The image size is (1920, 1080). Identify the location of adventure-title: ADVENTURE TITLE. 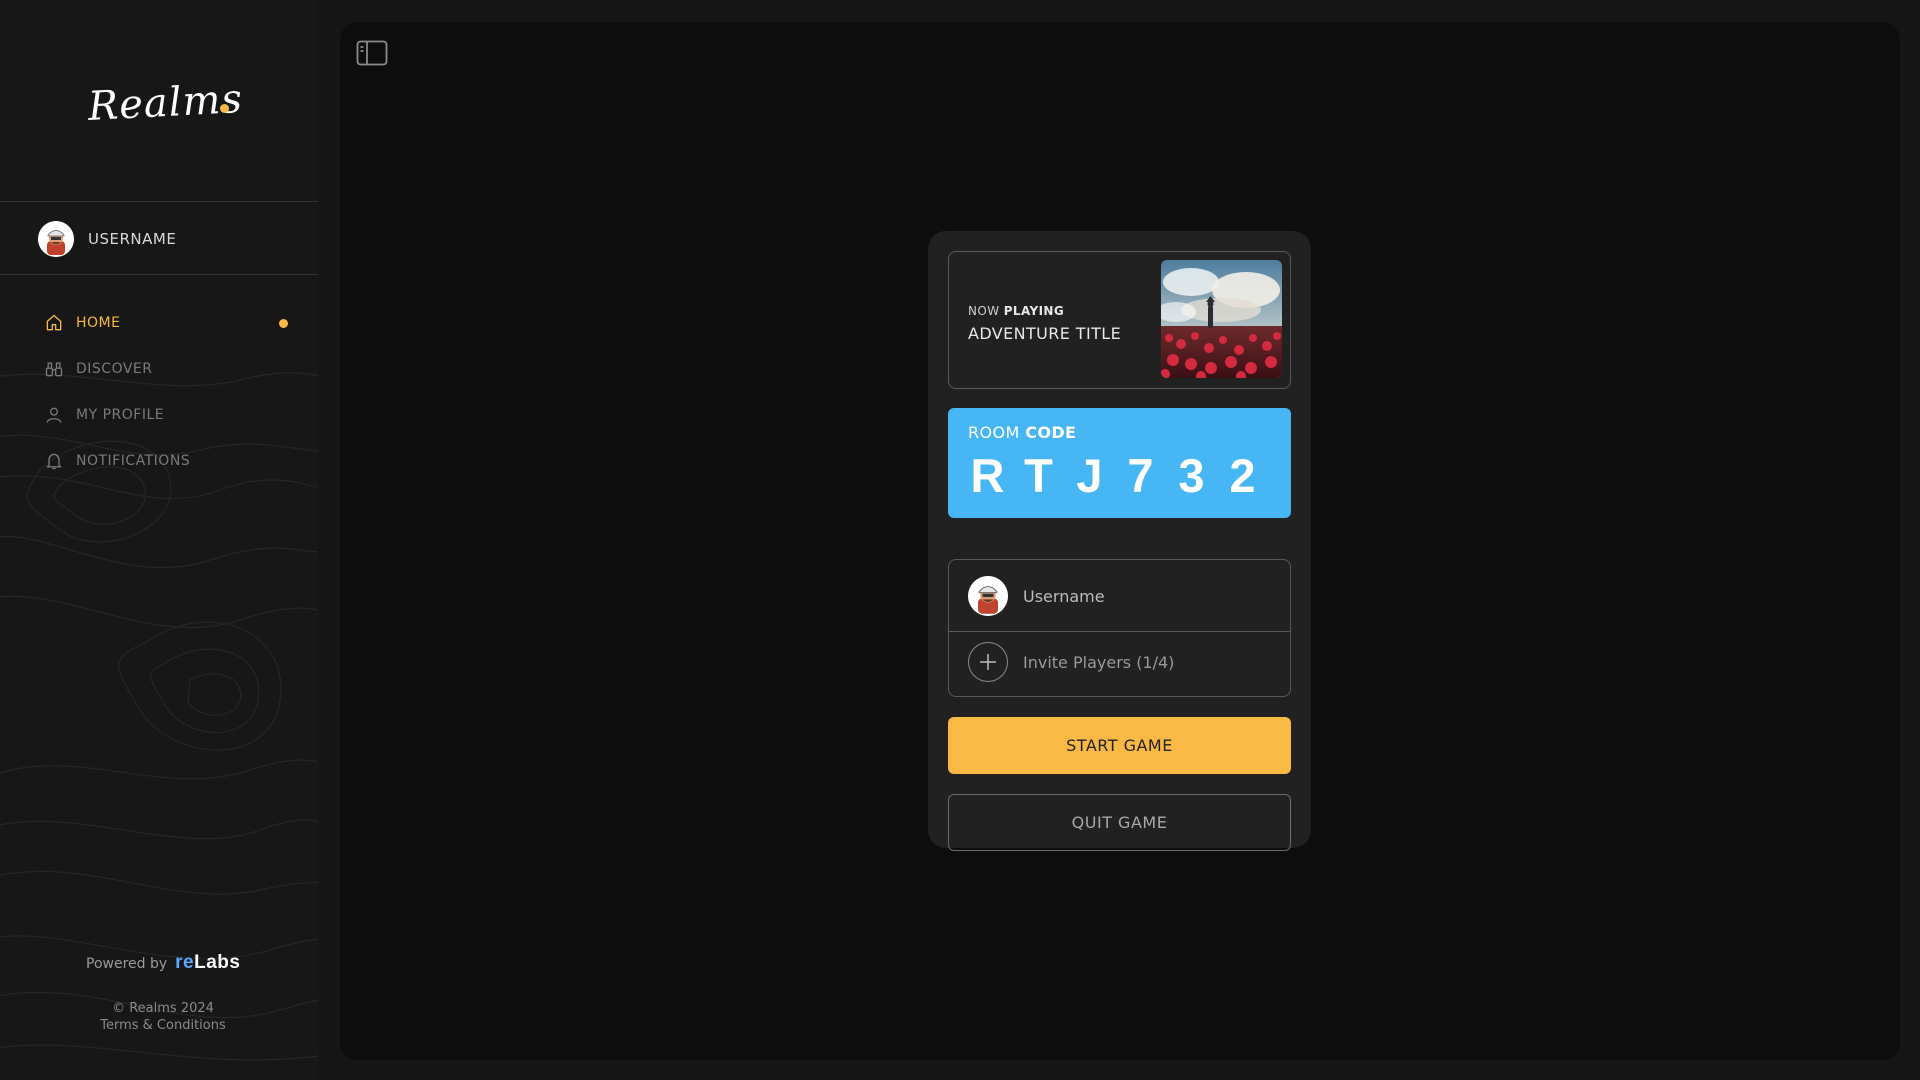
(1045, 333).